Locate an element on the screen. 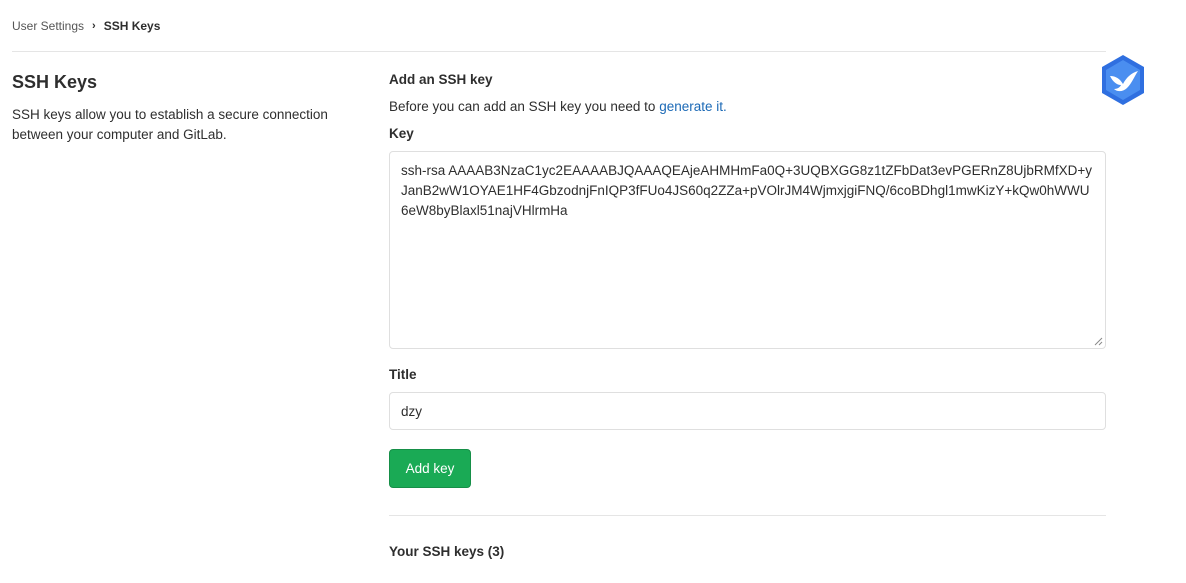 The image size is (1186, 583). section-divider is located at coordinates (747, 515).